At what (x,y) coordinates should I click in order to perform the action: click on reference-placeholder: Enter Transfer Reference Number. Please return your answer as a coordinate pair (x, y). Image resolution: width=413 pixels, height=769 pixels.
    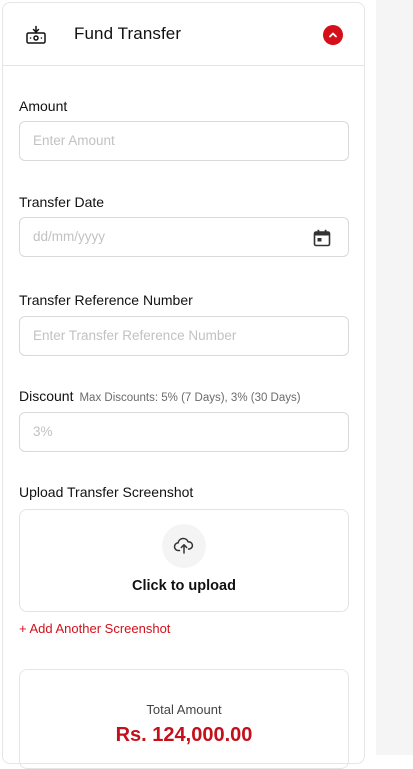
    Looking at the image, I should click on (135, 335).